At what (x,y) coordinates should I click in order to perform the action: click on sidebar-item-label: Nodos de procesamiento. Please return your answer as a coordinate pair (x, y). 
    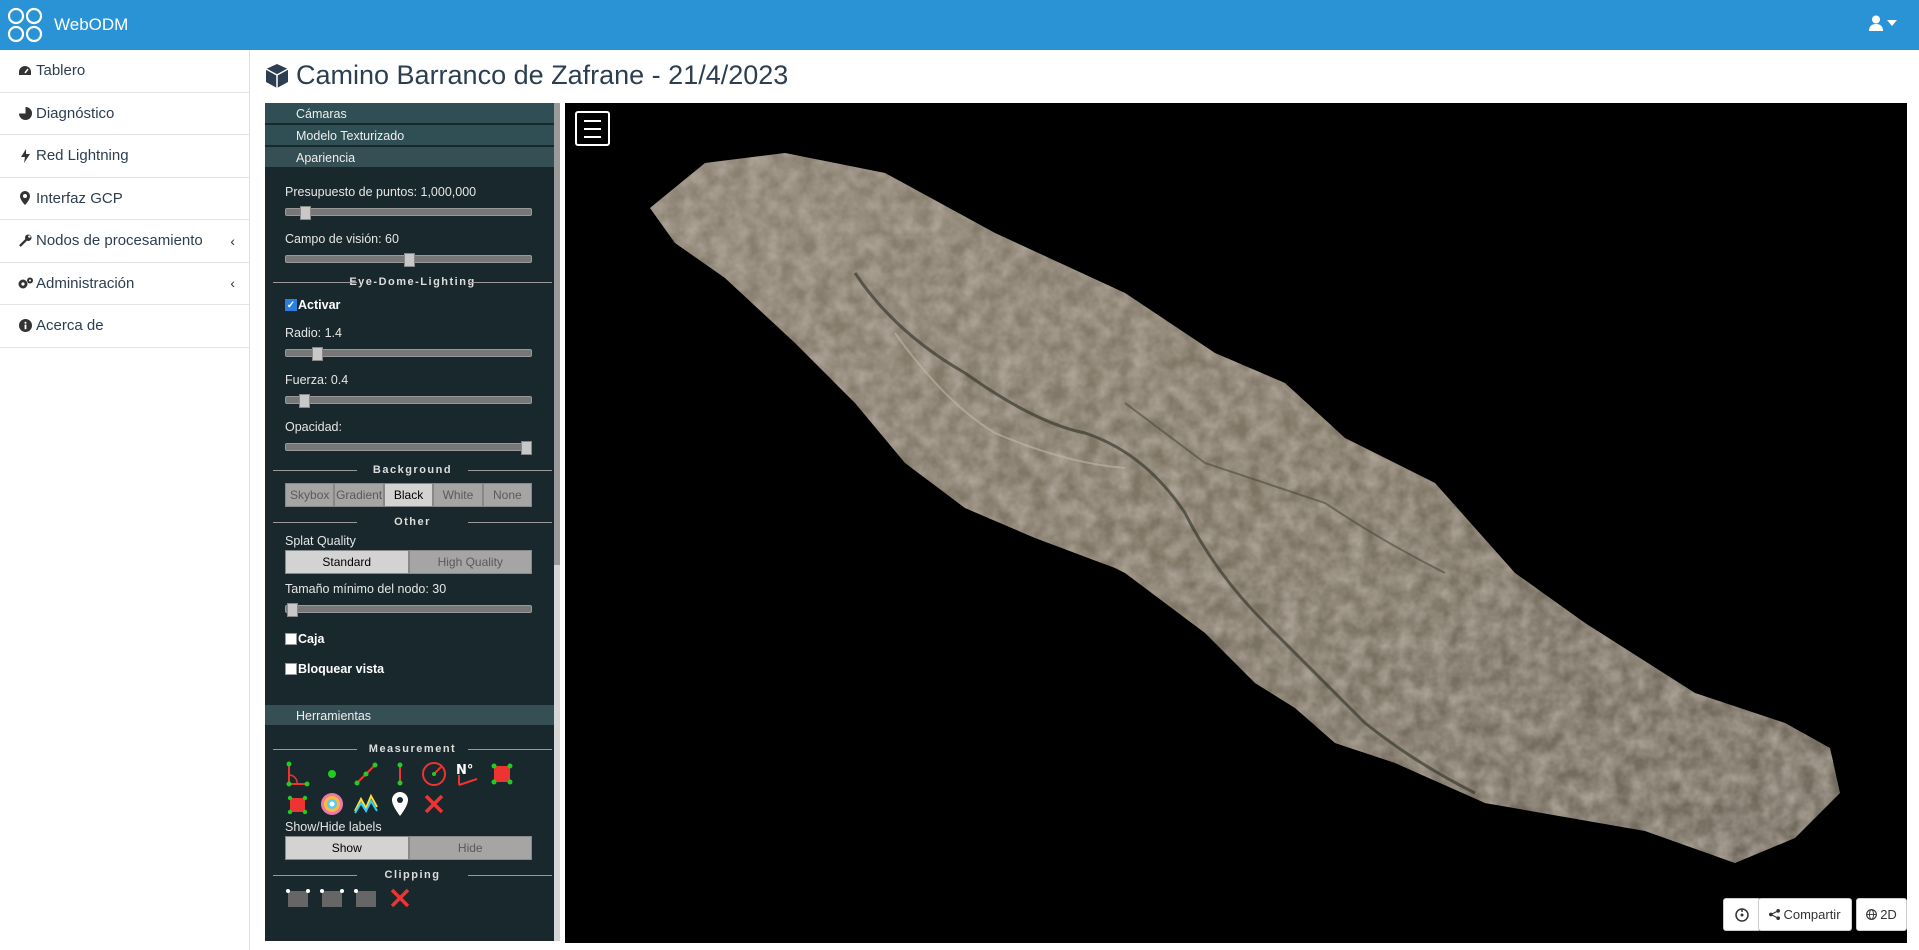
    Looking at the image, I should click on (119, 241).